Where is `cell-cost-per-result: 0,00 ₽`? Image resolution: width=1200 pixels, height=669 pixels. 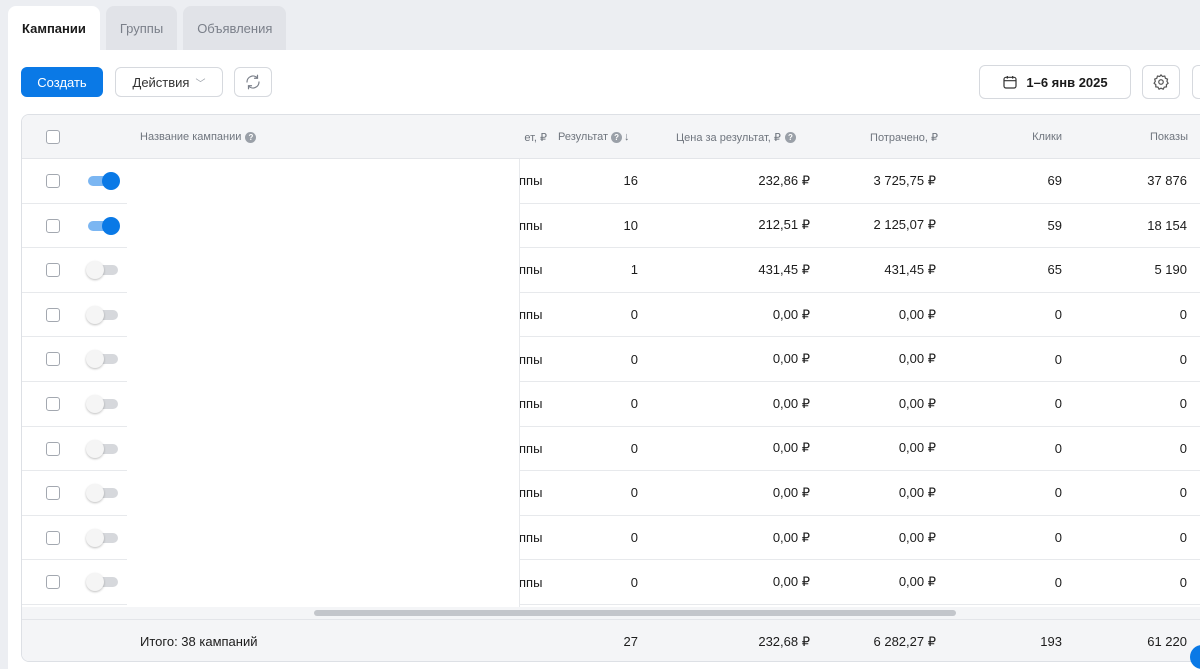 cell-cost-per-result: 0,00 ₽ is located at coordinates (791, 314).